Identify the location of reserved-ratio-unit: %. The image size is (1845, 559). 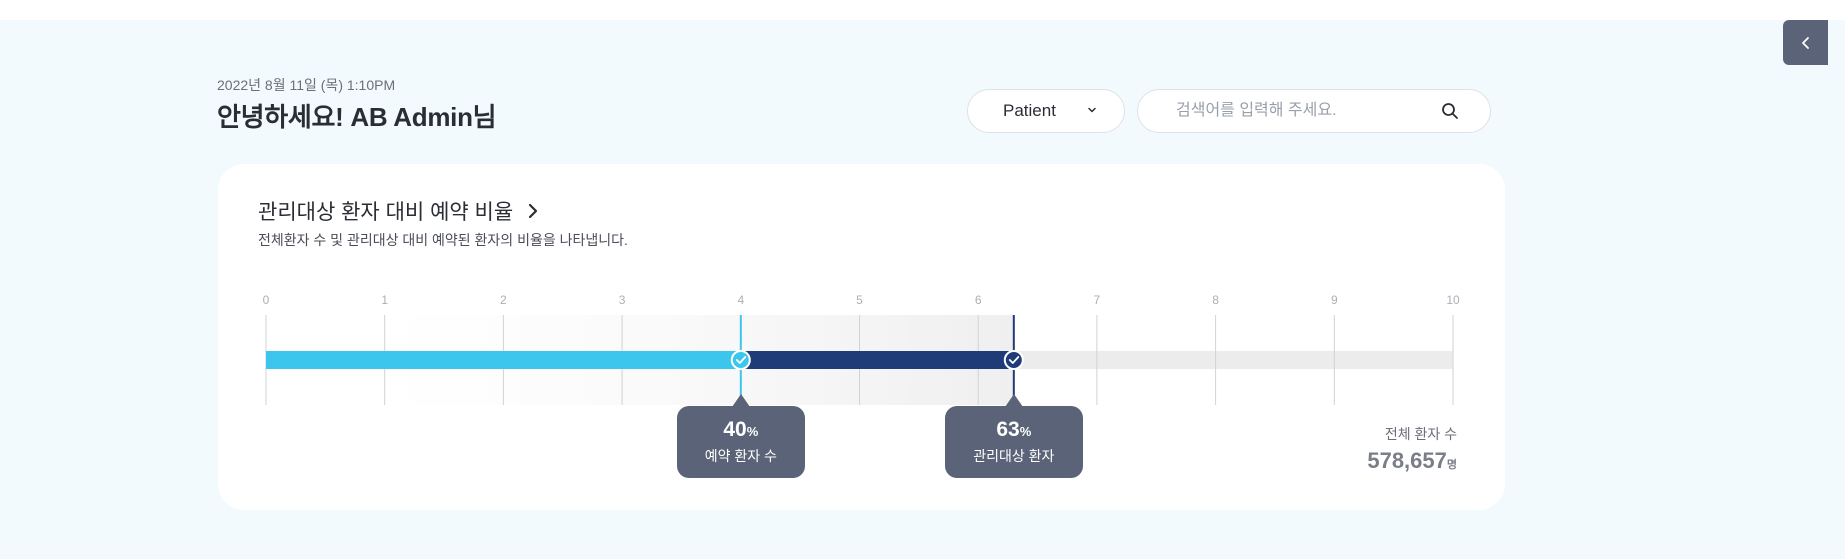
(752, 431).